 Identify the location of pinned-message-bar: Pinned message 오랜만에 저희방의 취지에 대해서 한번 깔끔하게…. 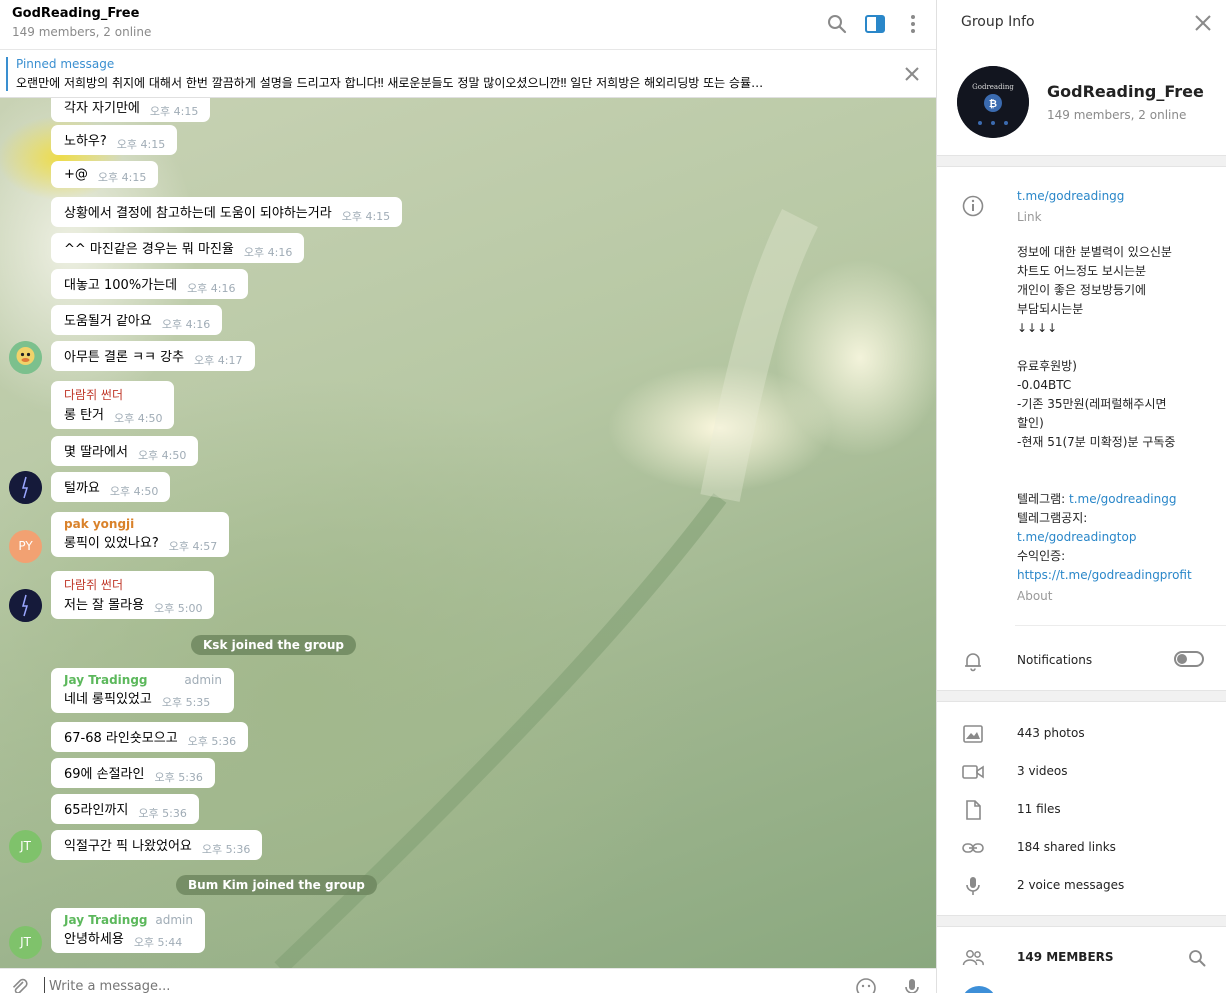
(468, 74).